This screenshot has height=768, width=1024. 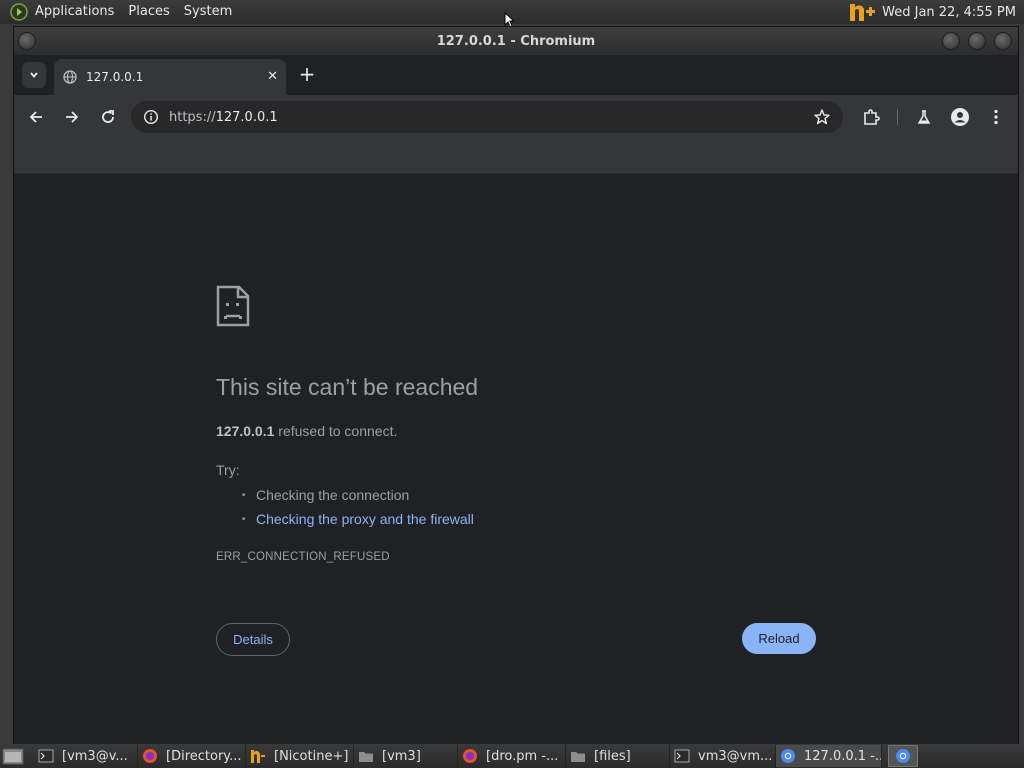 I want to click on avatar-icon, so click(x=960, y=117).